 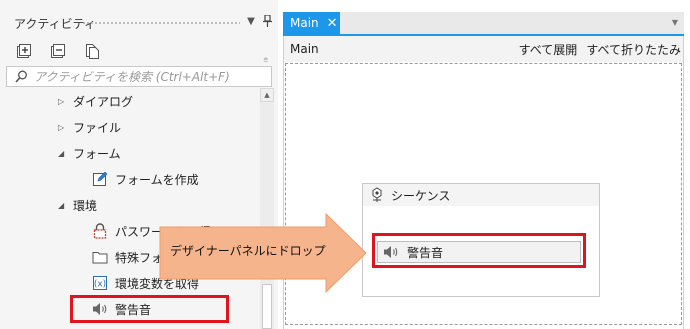 What do you see at coordinates (251, 22) in the screenshot?
I see `panel-dropdown-icon: ▼` at bounding box center [251, 22].